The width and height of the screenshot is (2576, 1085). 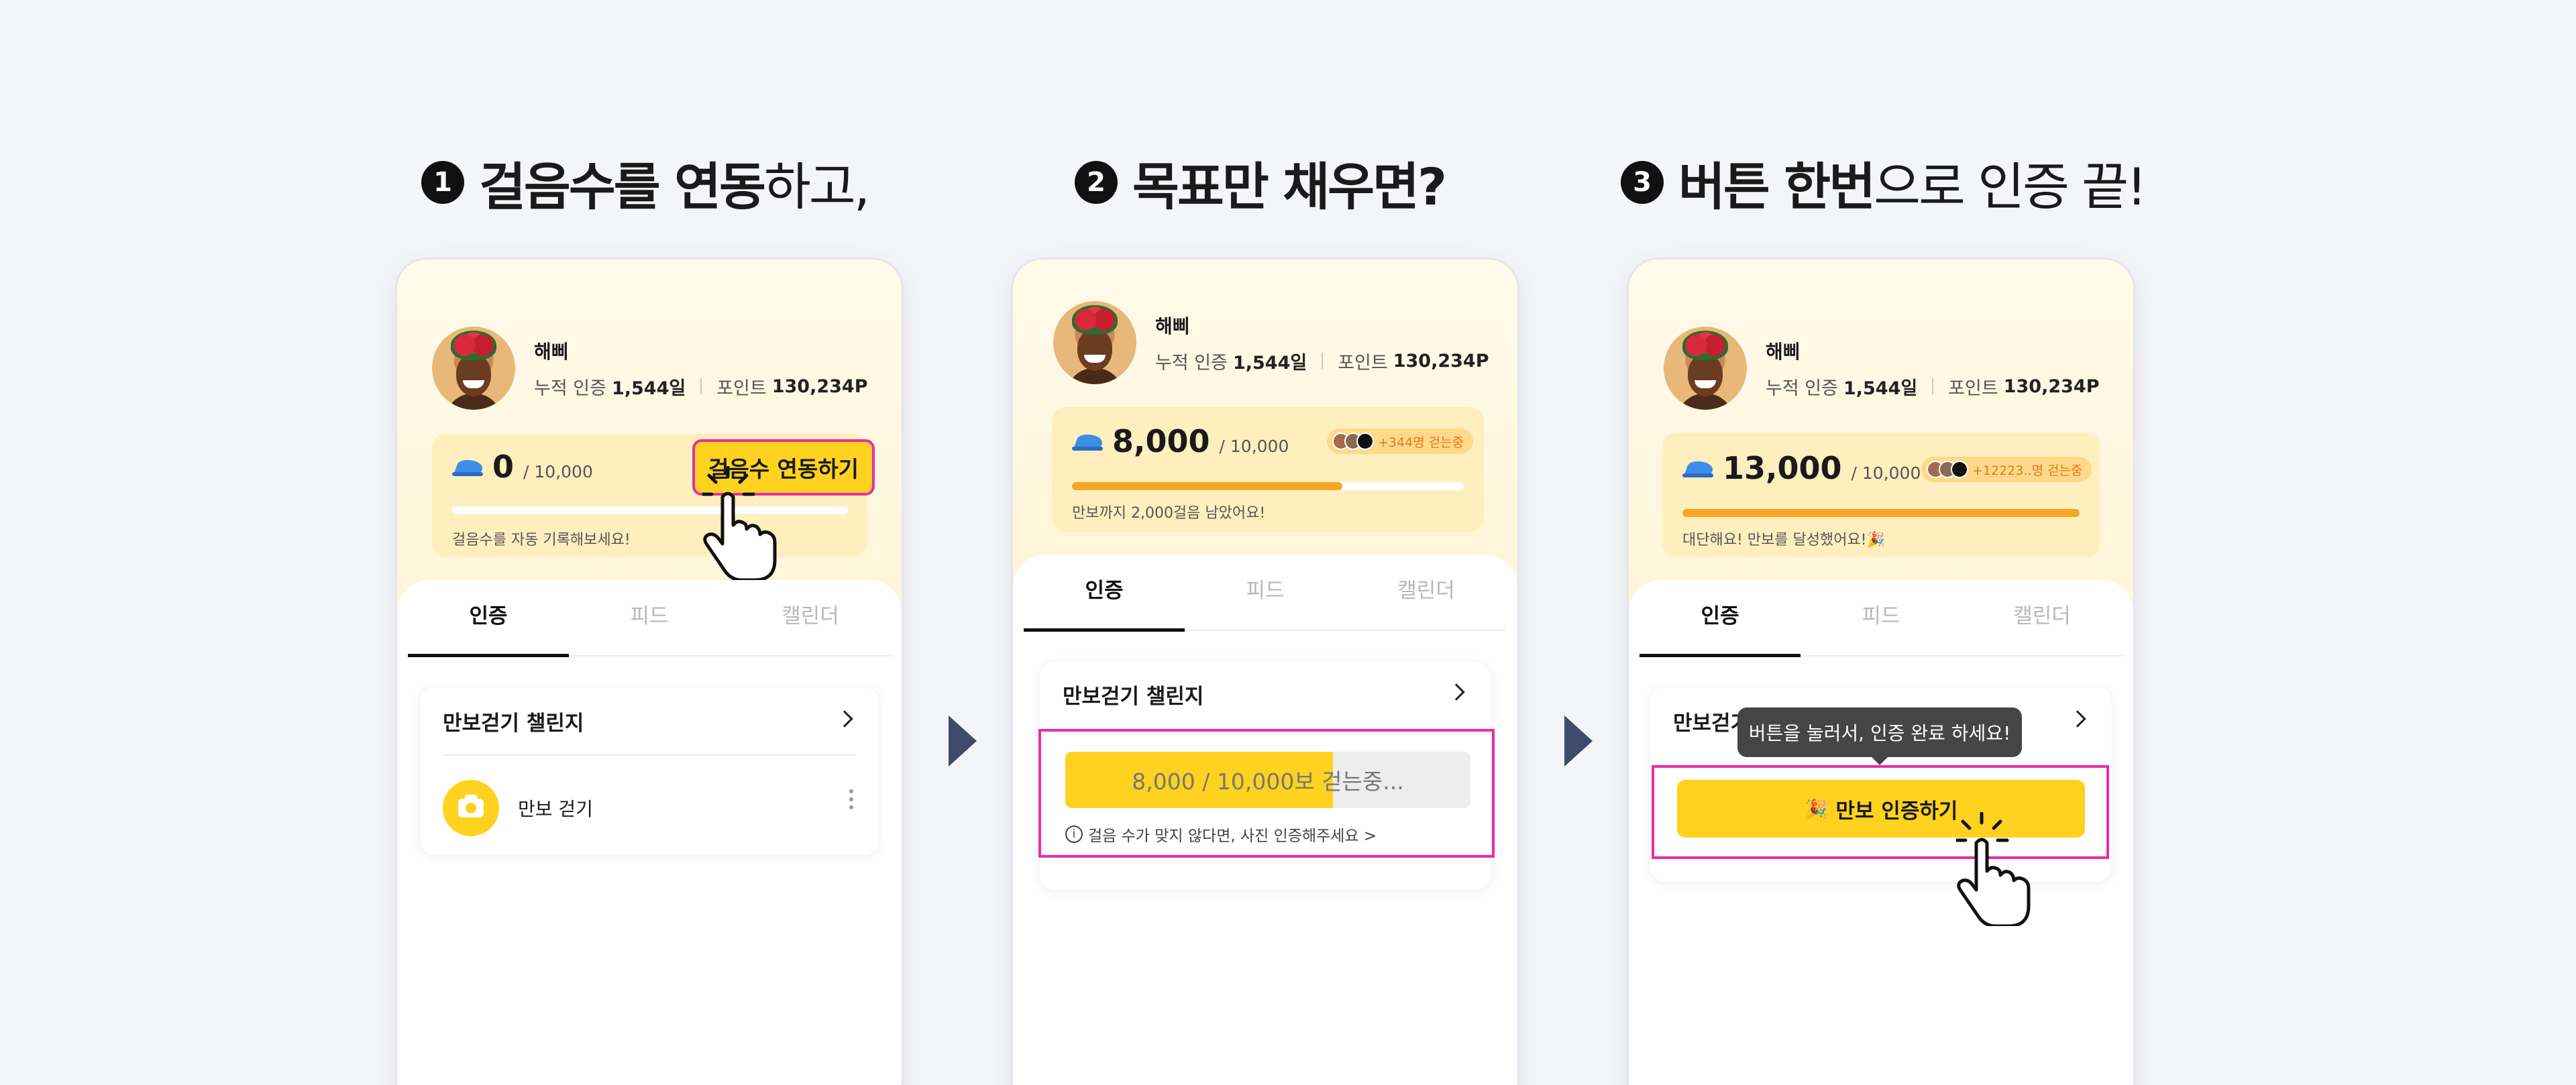 What do you see at coordinates (1161, 441) in the screenshot?
I see `step-count: 8,000` at bounding box center [1161, 441].